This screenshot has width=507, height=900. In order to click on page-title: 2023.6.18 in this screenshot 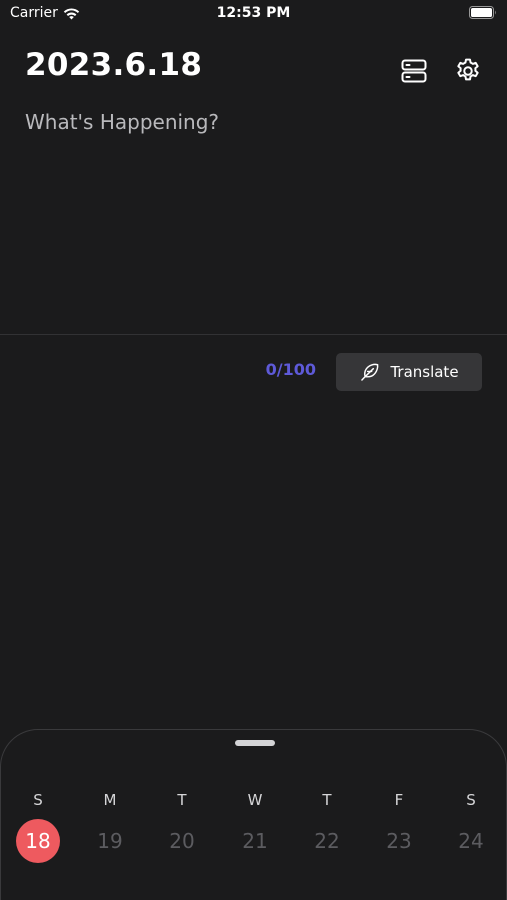, I will do `click(114, 65)`.